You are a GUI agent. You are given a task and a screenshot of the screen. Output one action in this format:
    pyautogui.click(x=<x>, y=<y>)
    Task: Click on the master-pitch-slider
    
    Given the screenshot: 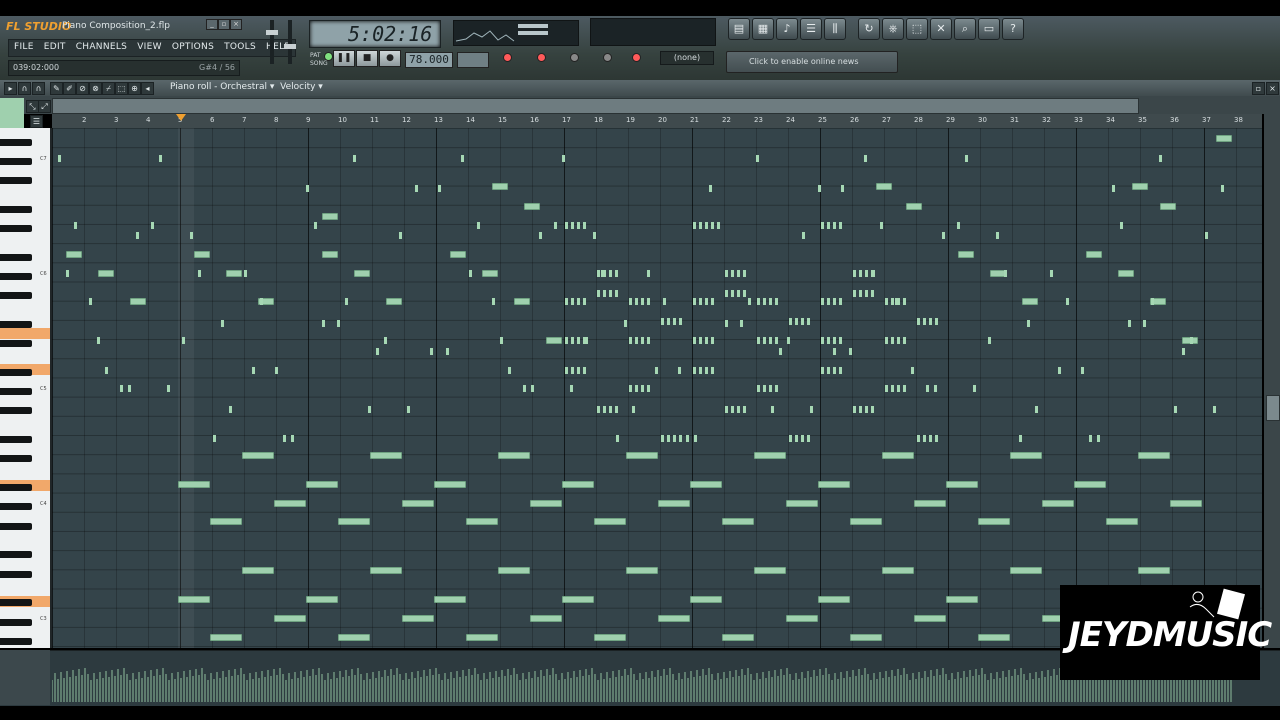 What is the action you would take?
    pyautogui.click(x=290, y=42)
    